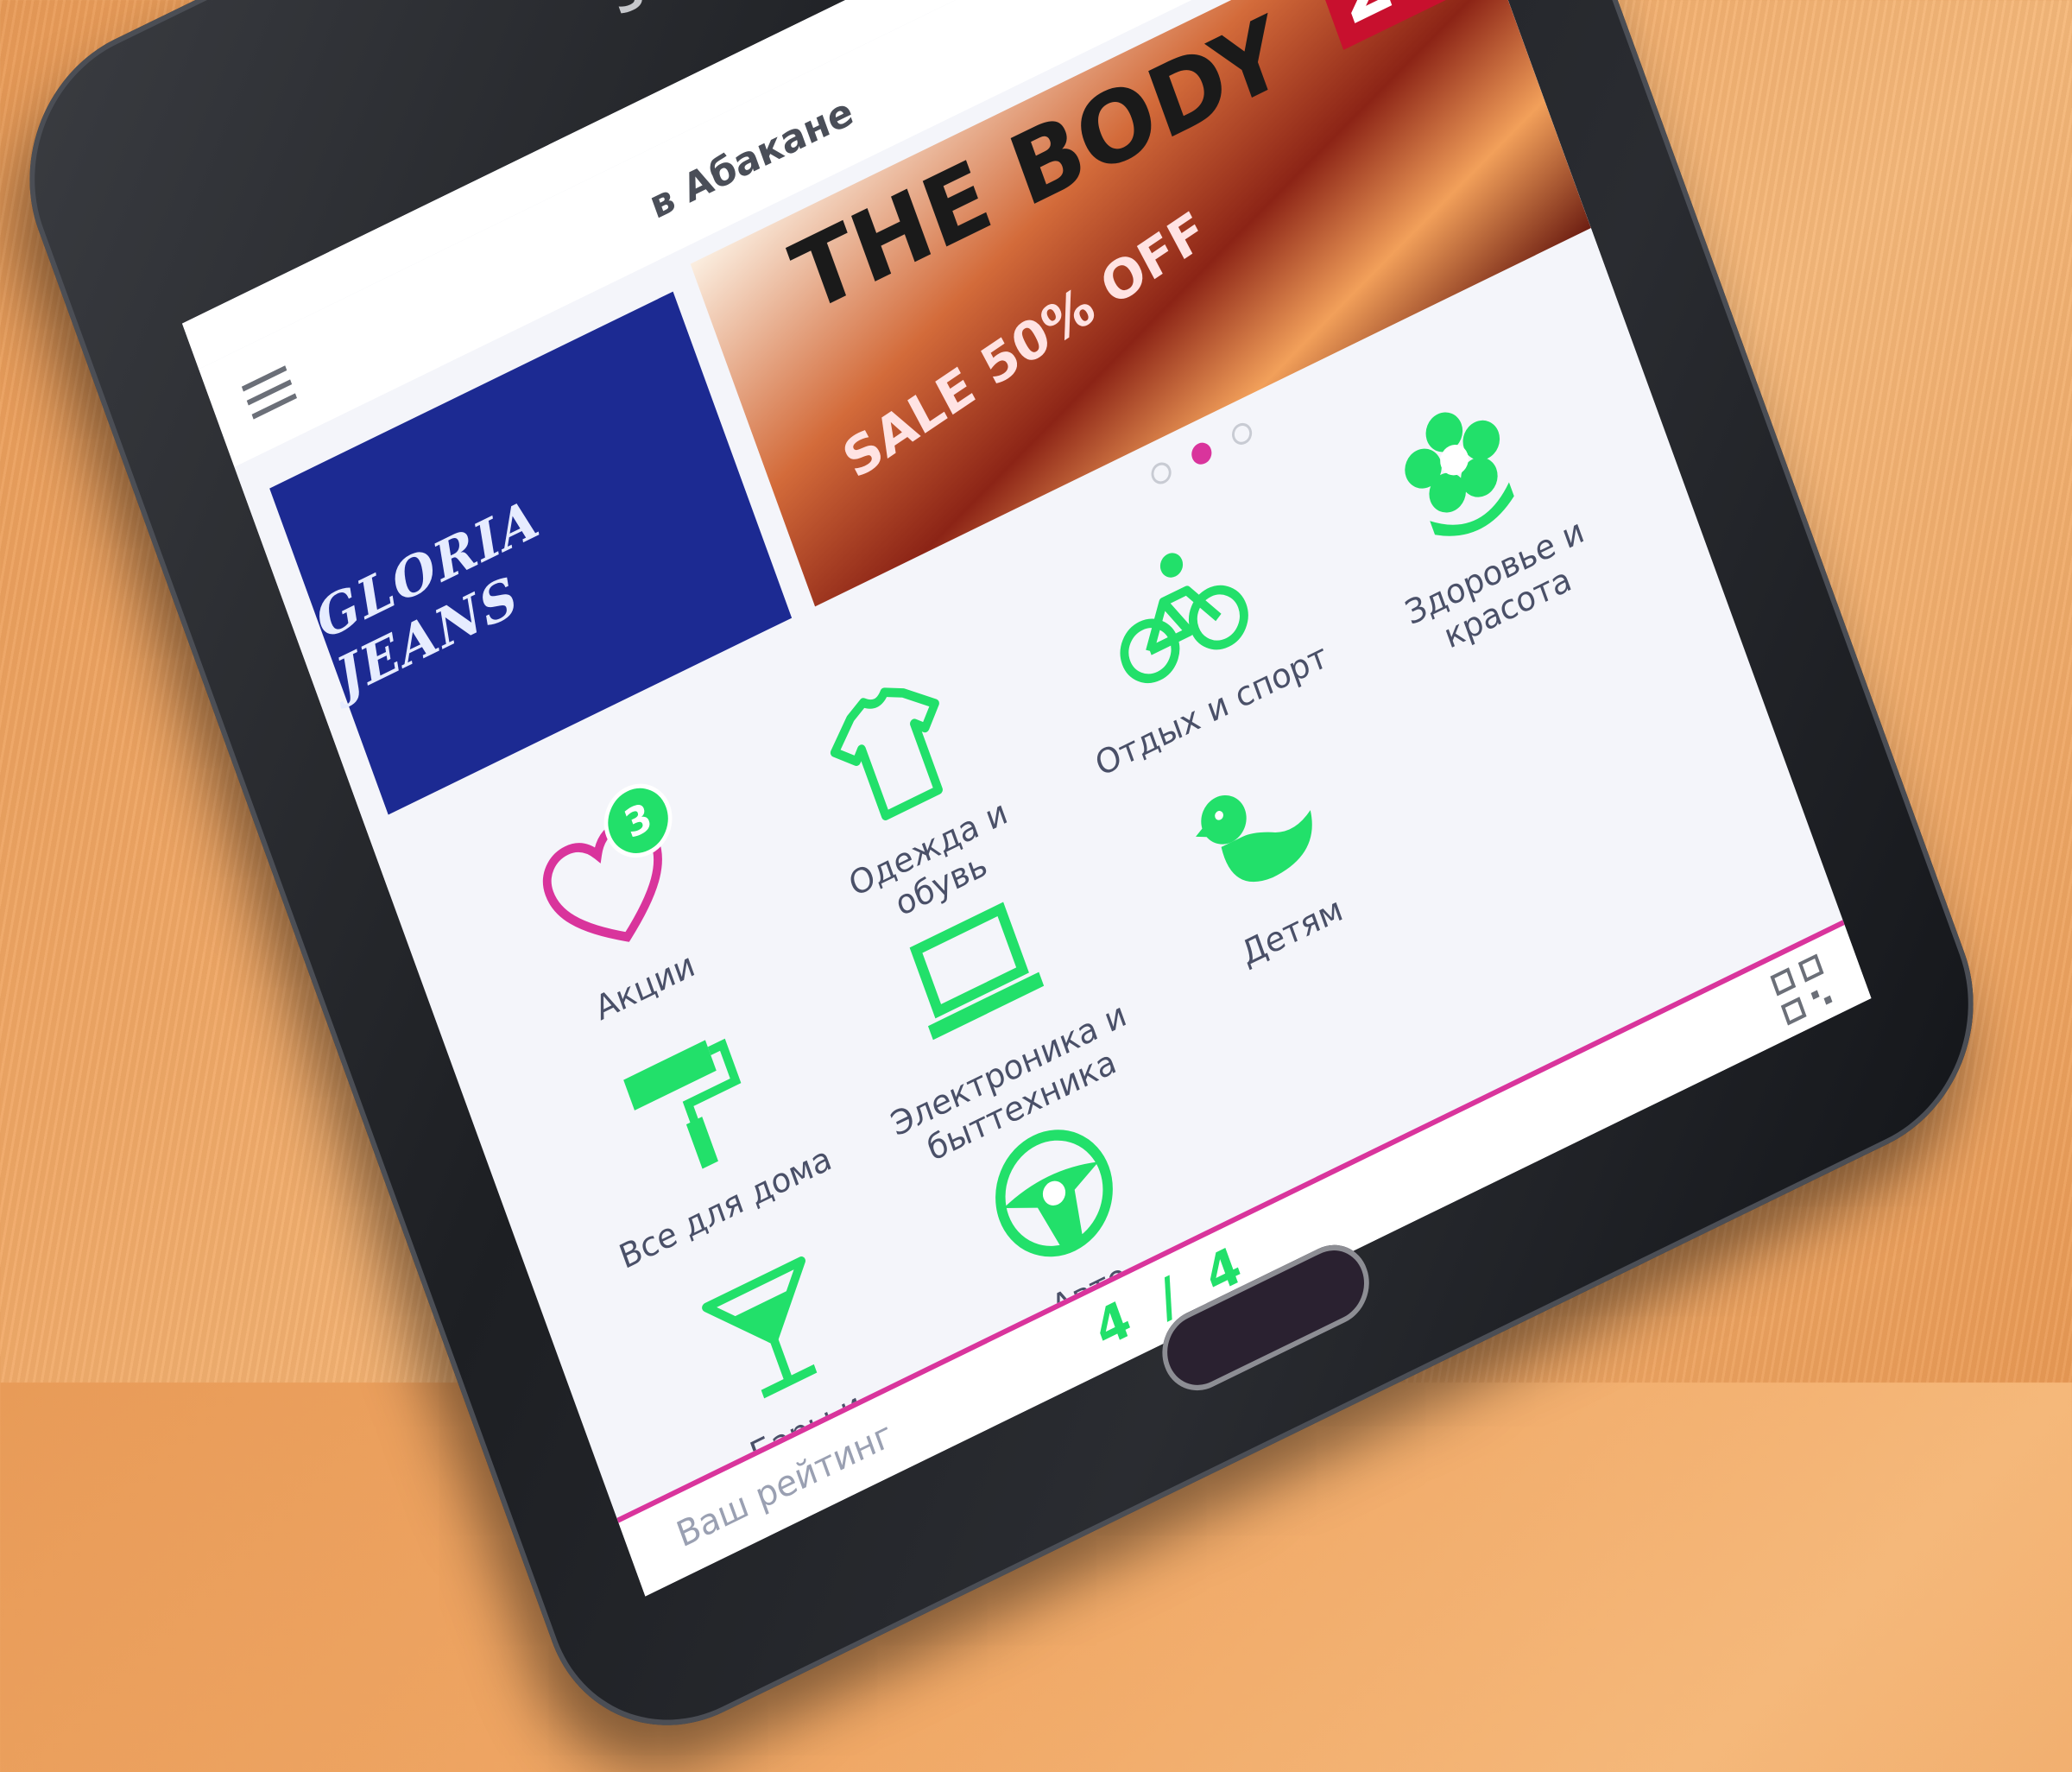  Describe the element at coordinates (427, 598) in the screenshot. I see `gloria-jeans-logo: GLORIA JEANS` at that location.